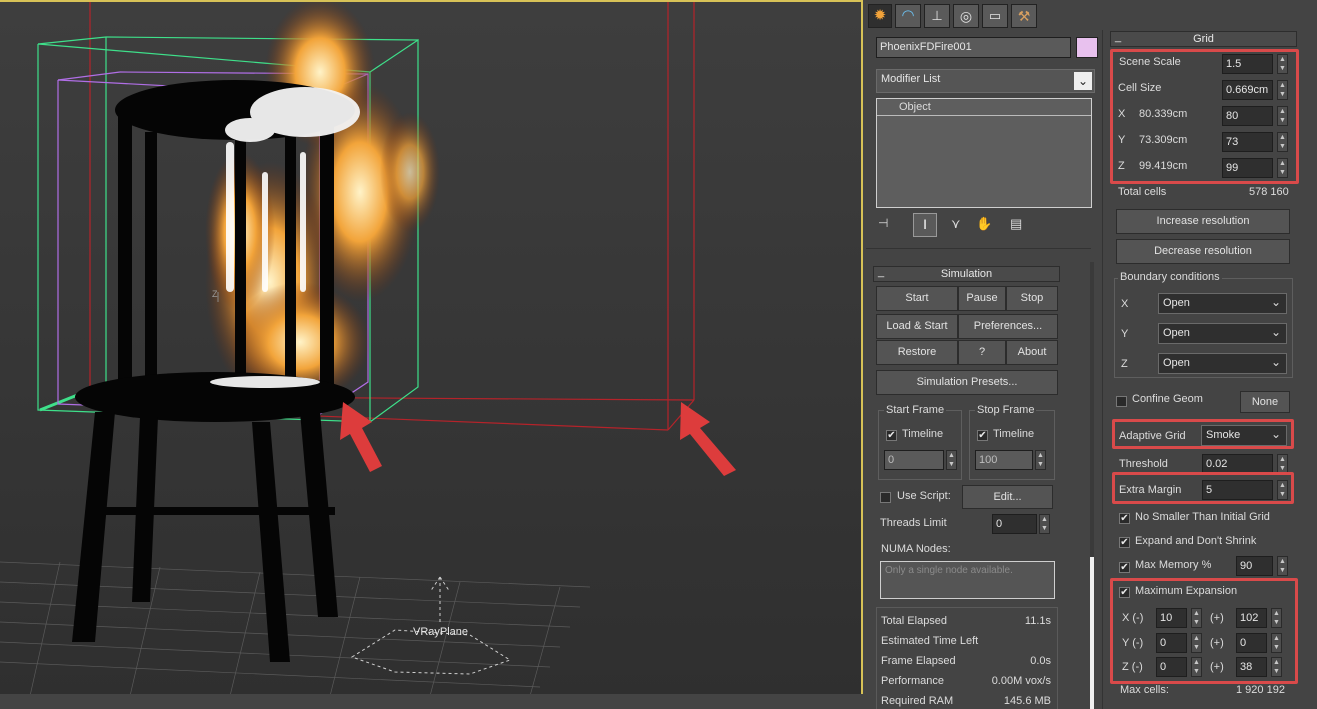  What do you see at coordinates (880, 16) in the screenshot?
I see `create-icon: ✹` at bounding box center [880, 16].